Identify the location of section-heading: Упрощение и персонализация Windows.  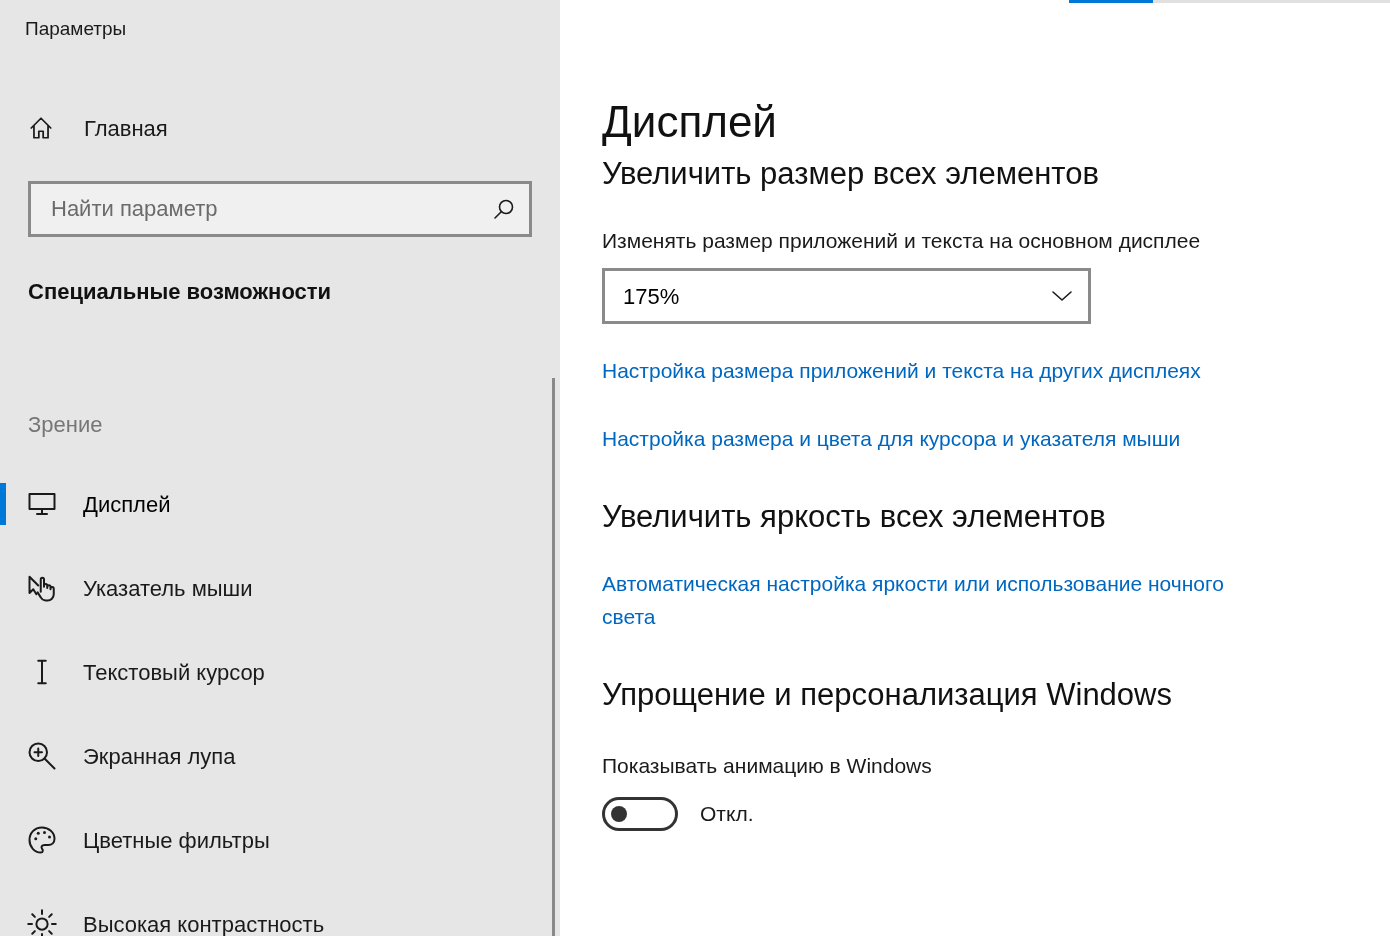
(887, 695).